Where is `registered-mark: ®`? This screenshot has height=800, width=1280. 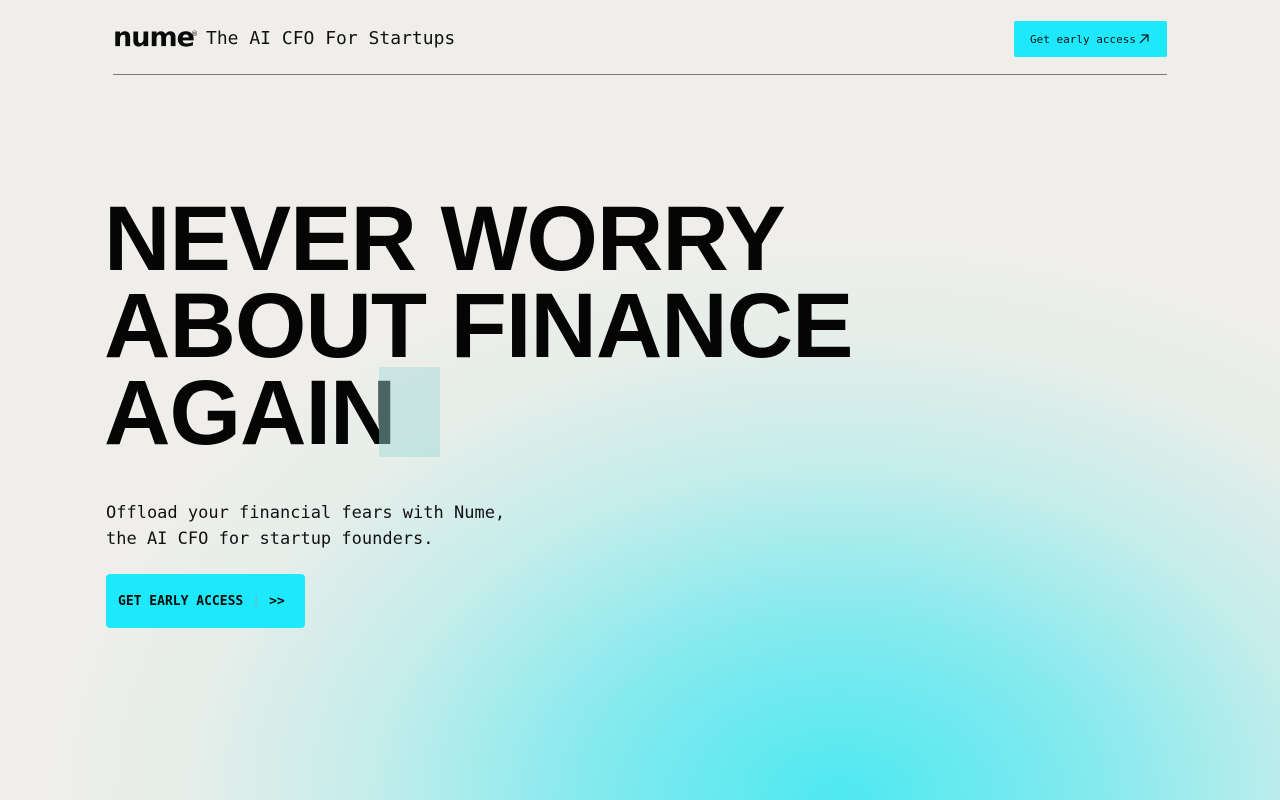
registered-mark: ® is located at coordinates (194, 34).